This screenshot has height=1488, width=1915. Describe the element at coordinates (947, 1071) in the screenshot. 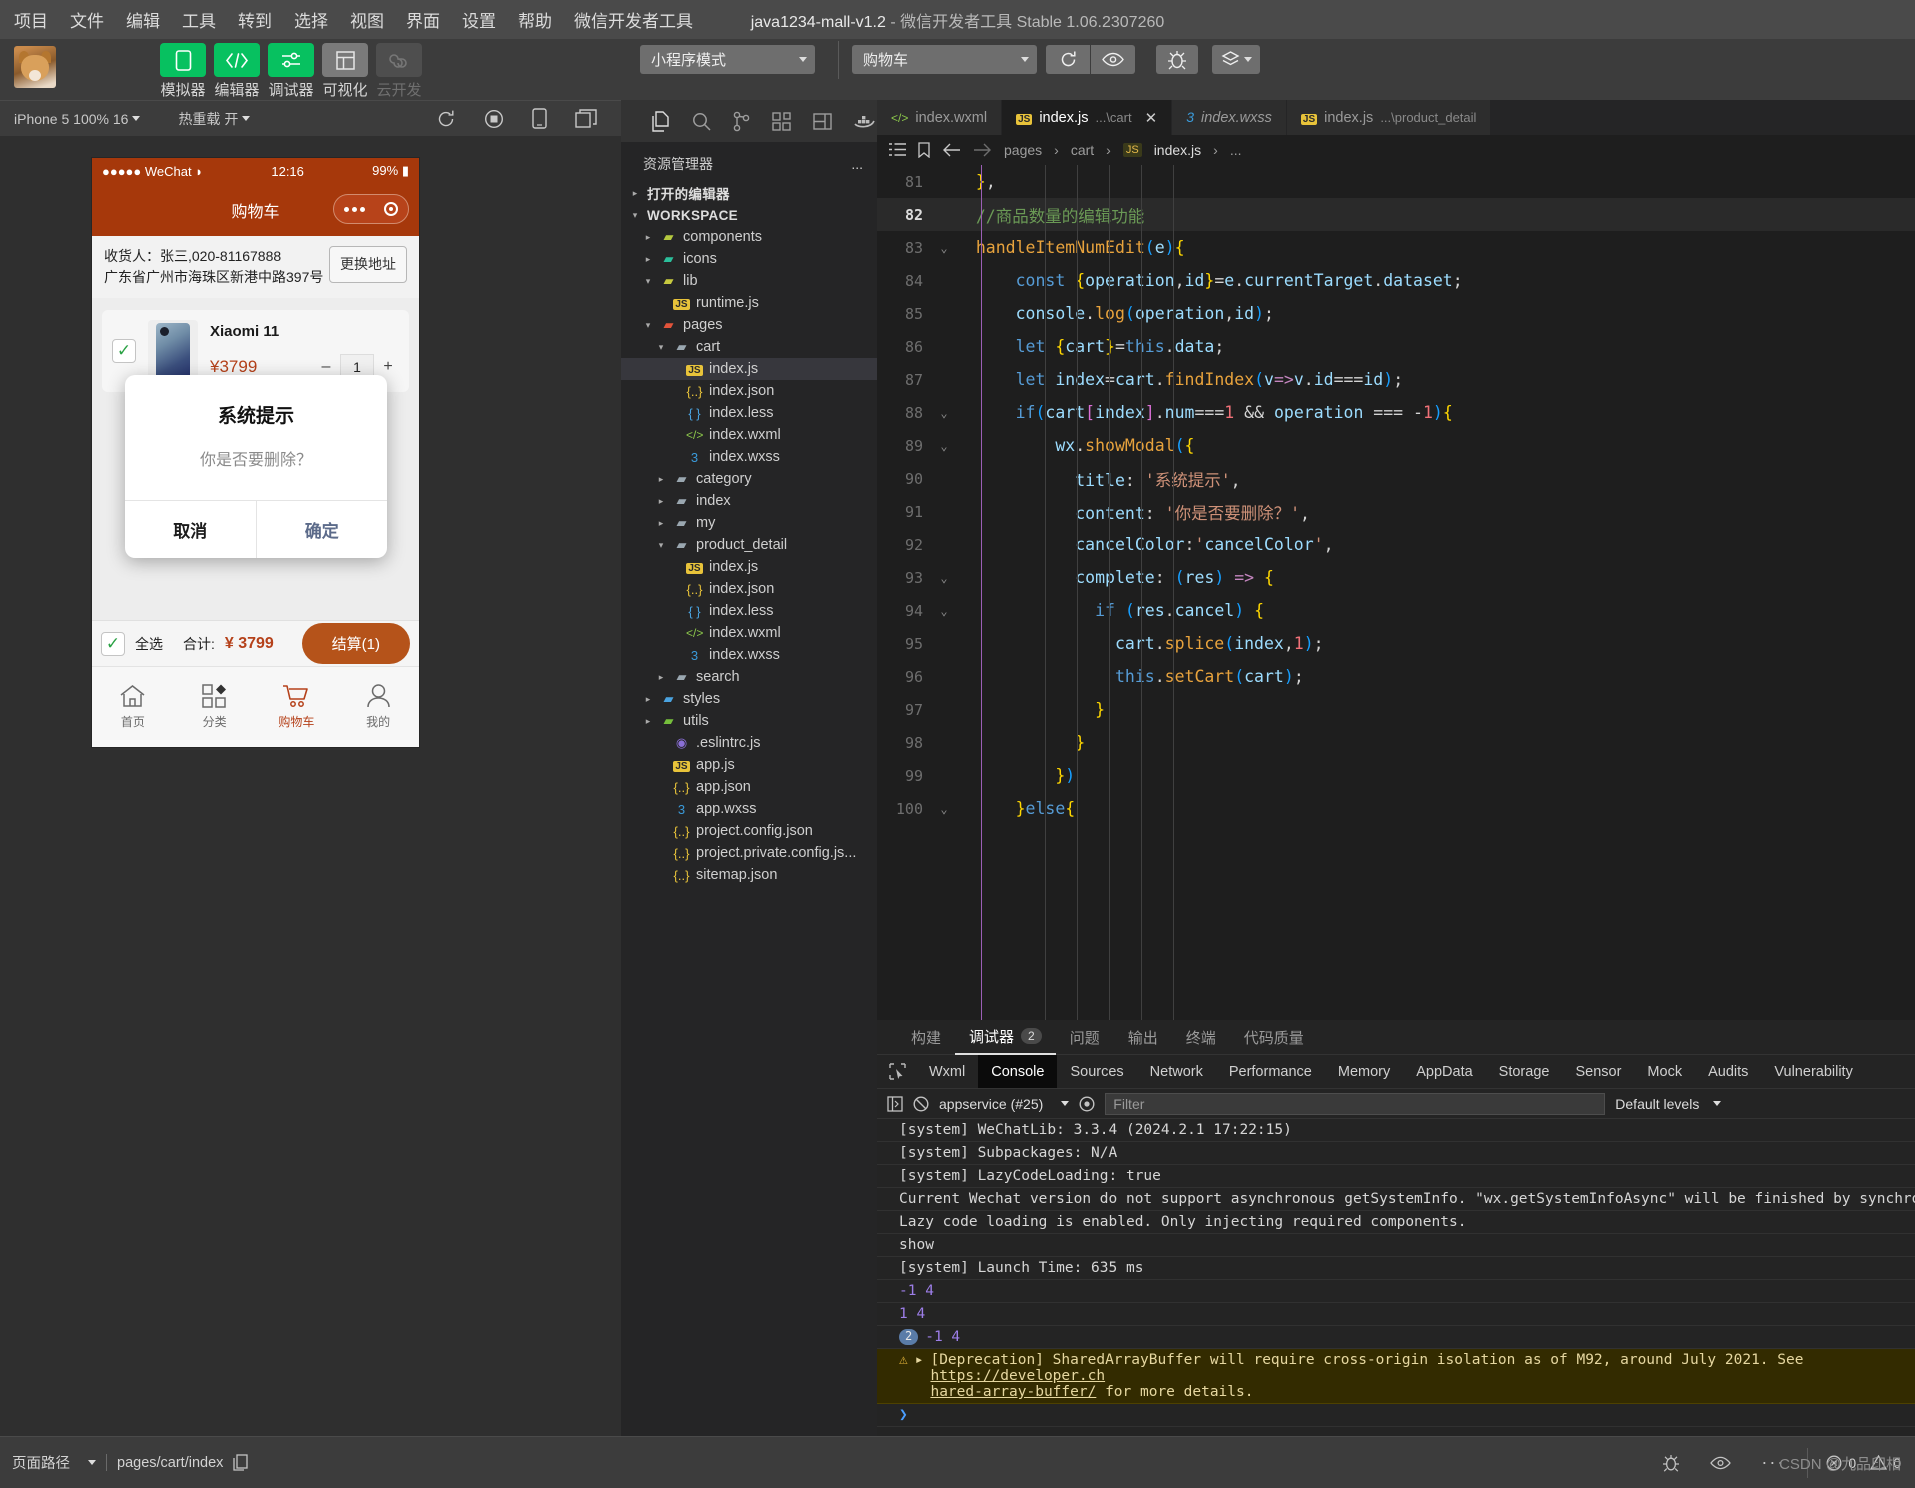

I see `console-tab-wxml: Wxml` at that location.